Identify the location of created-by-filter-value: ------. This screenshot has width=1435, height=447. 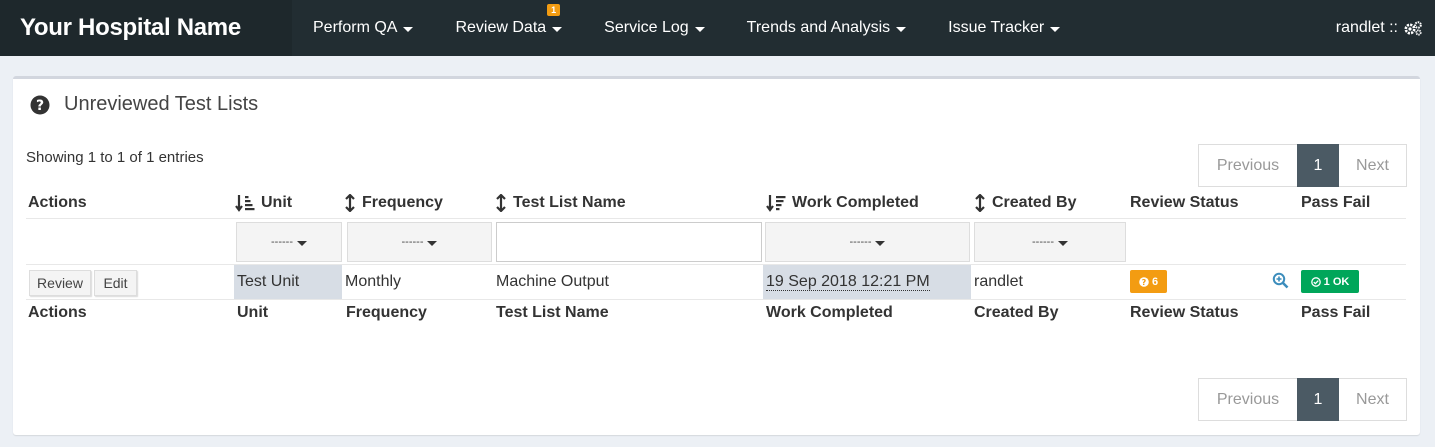
(1043, 242).